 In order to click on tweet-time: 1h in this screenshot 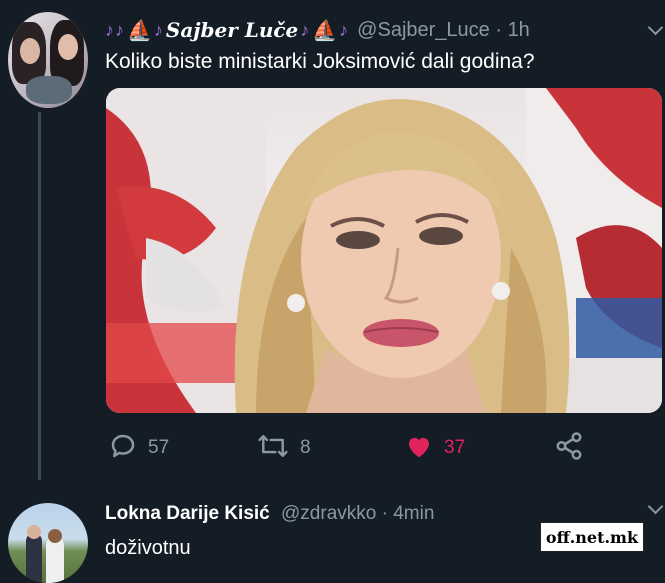, I will do `click(519, 30)`.